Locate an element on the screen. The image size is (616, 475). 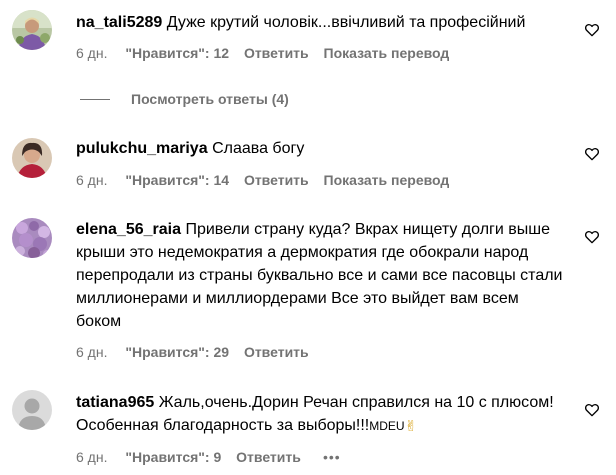
comment-meta: 6 дн. "Нравится": 9 Ответить is located at coordinates (194, 457).